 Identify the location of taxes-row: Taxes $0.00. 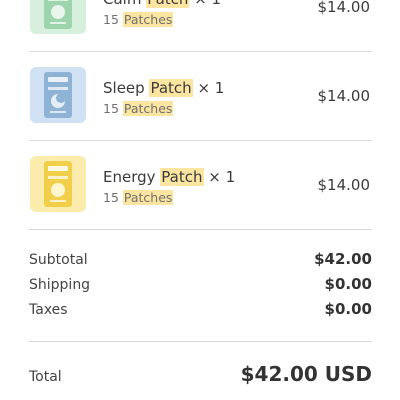
(200, 312).